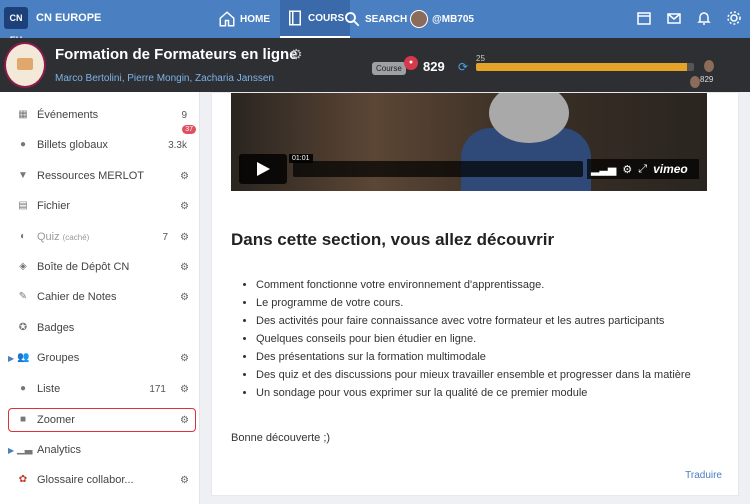  Describe the element at coordinates (352, 19) in the screenshot. I see `search-icon` at that location.